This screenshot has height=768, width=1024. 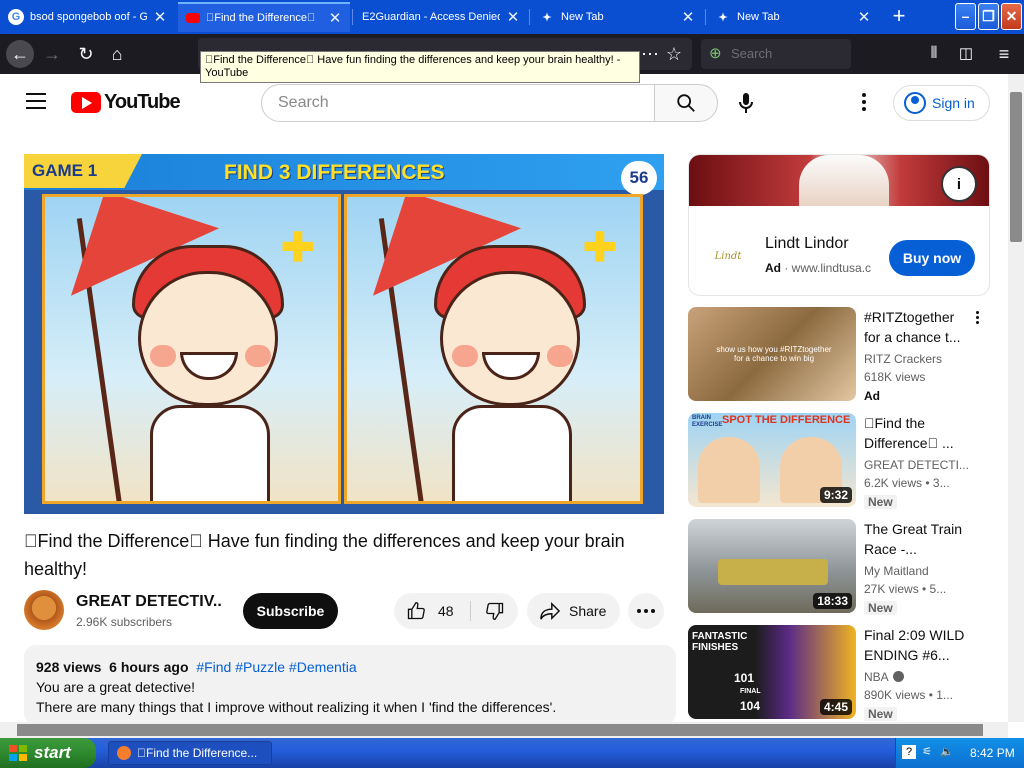 I want to click on youtube-logo-text: YouTube, so click(x=142, y=102).